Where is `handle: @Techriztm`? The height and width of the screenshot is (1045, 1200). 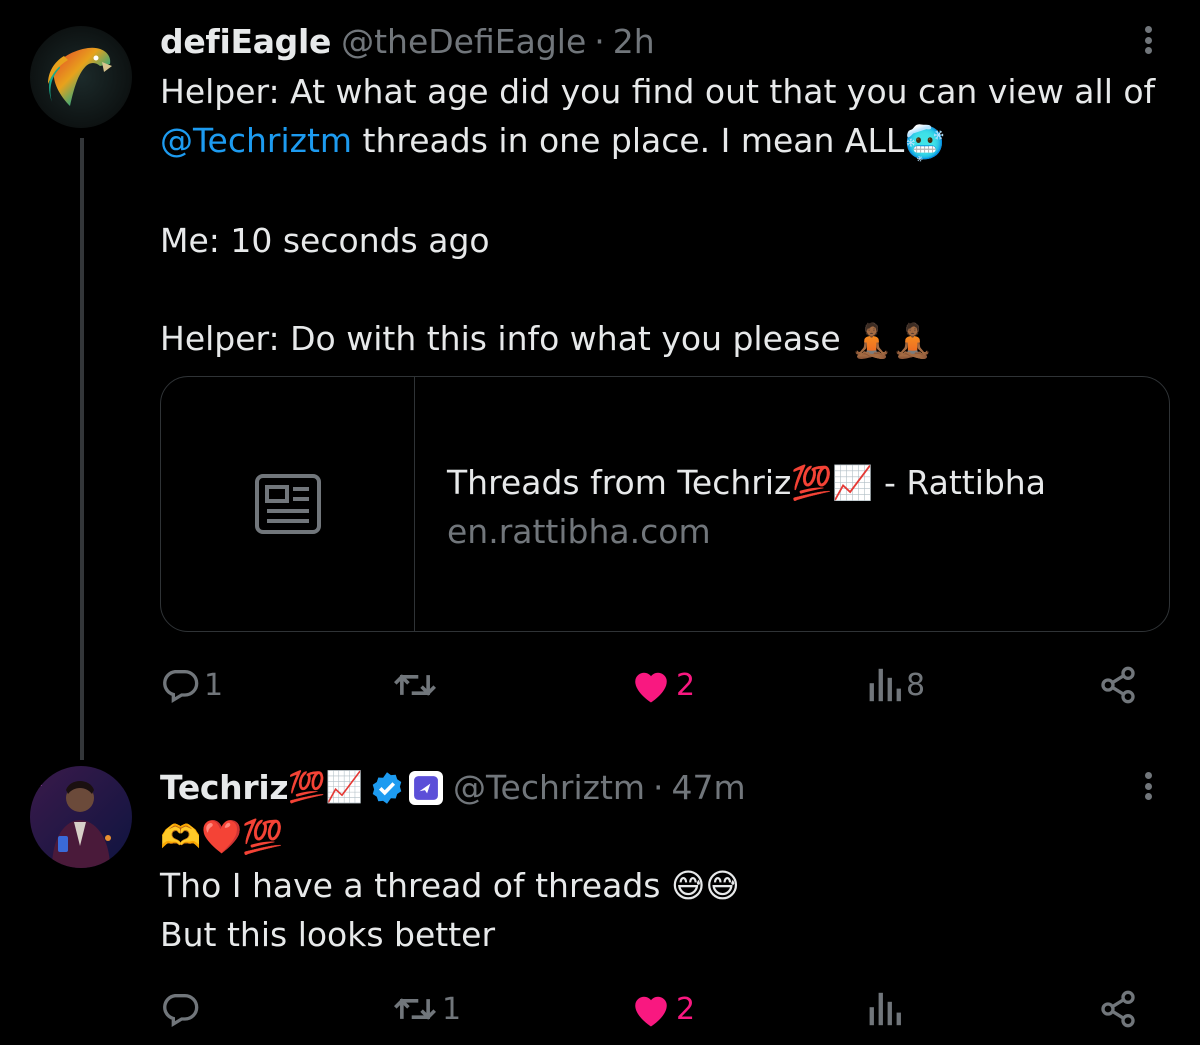
handle: @Techriztm is located at coordinates (549, 788).